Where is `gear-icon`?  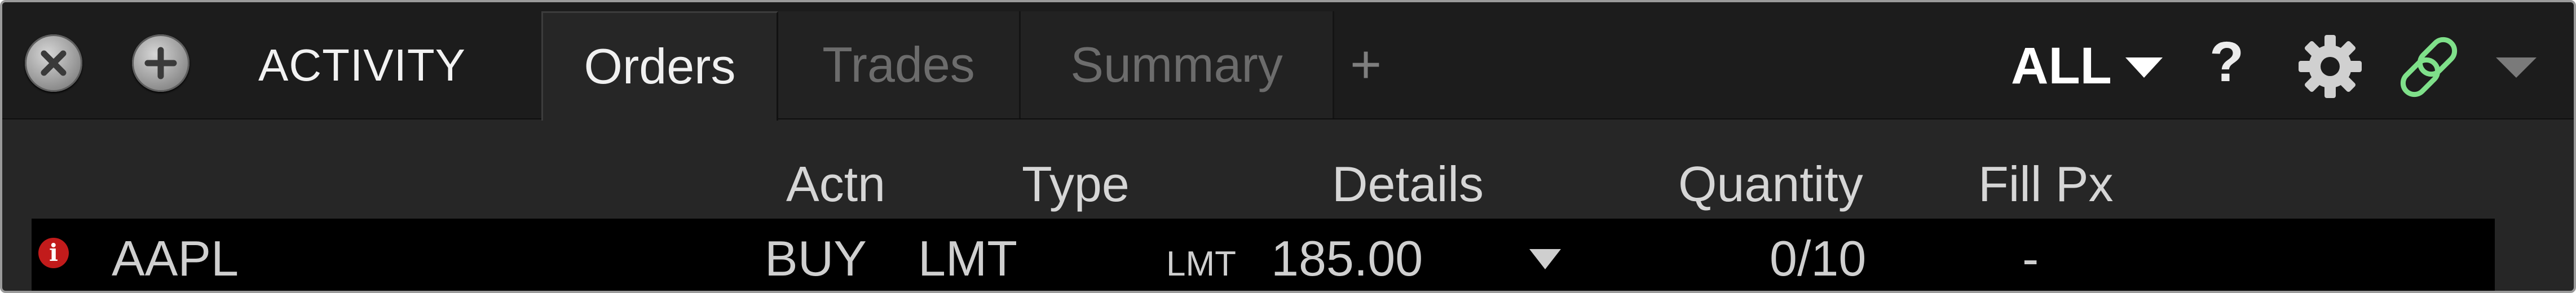
gear-icon is located at coordinates (2330, 66).